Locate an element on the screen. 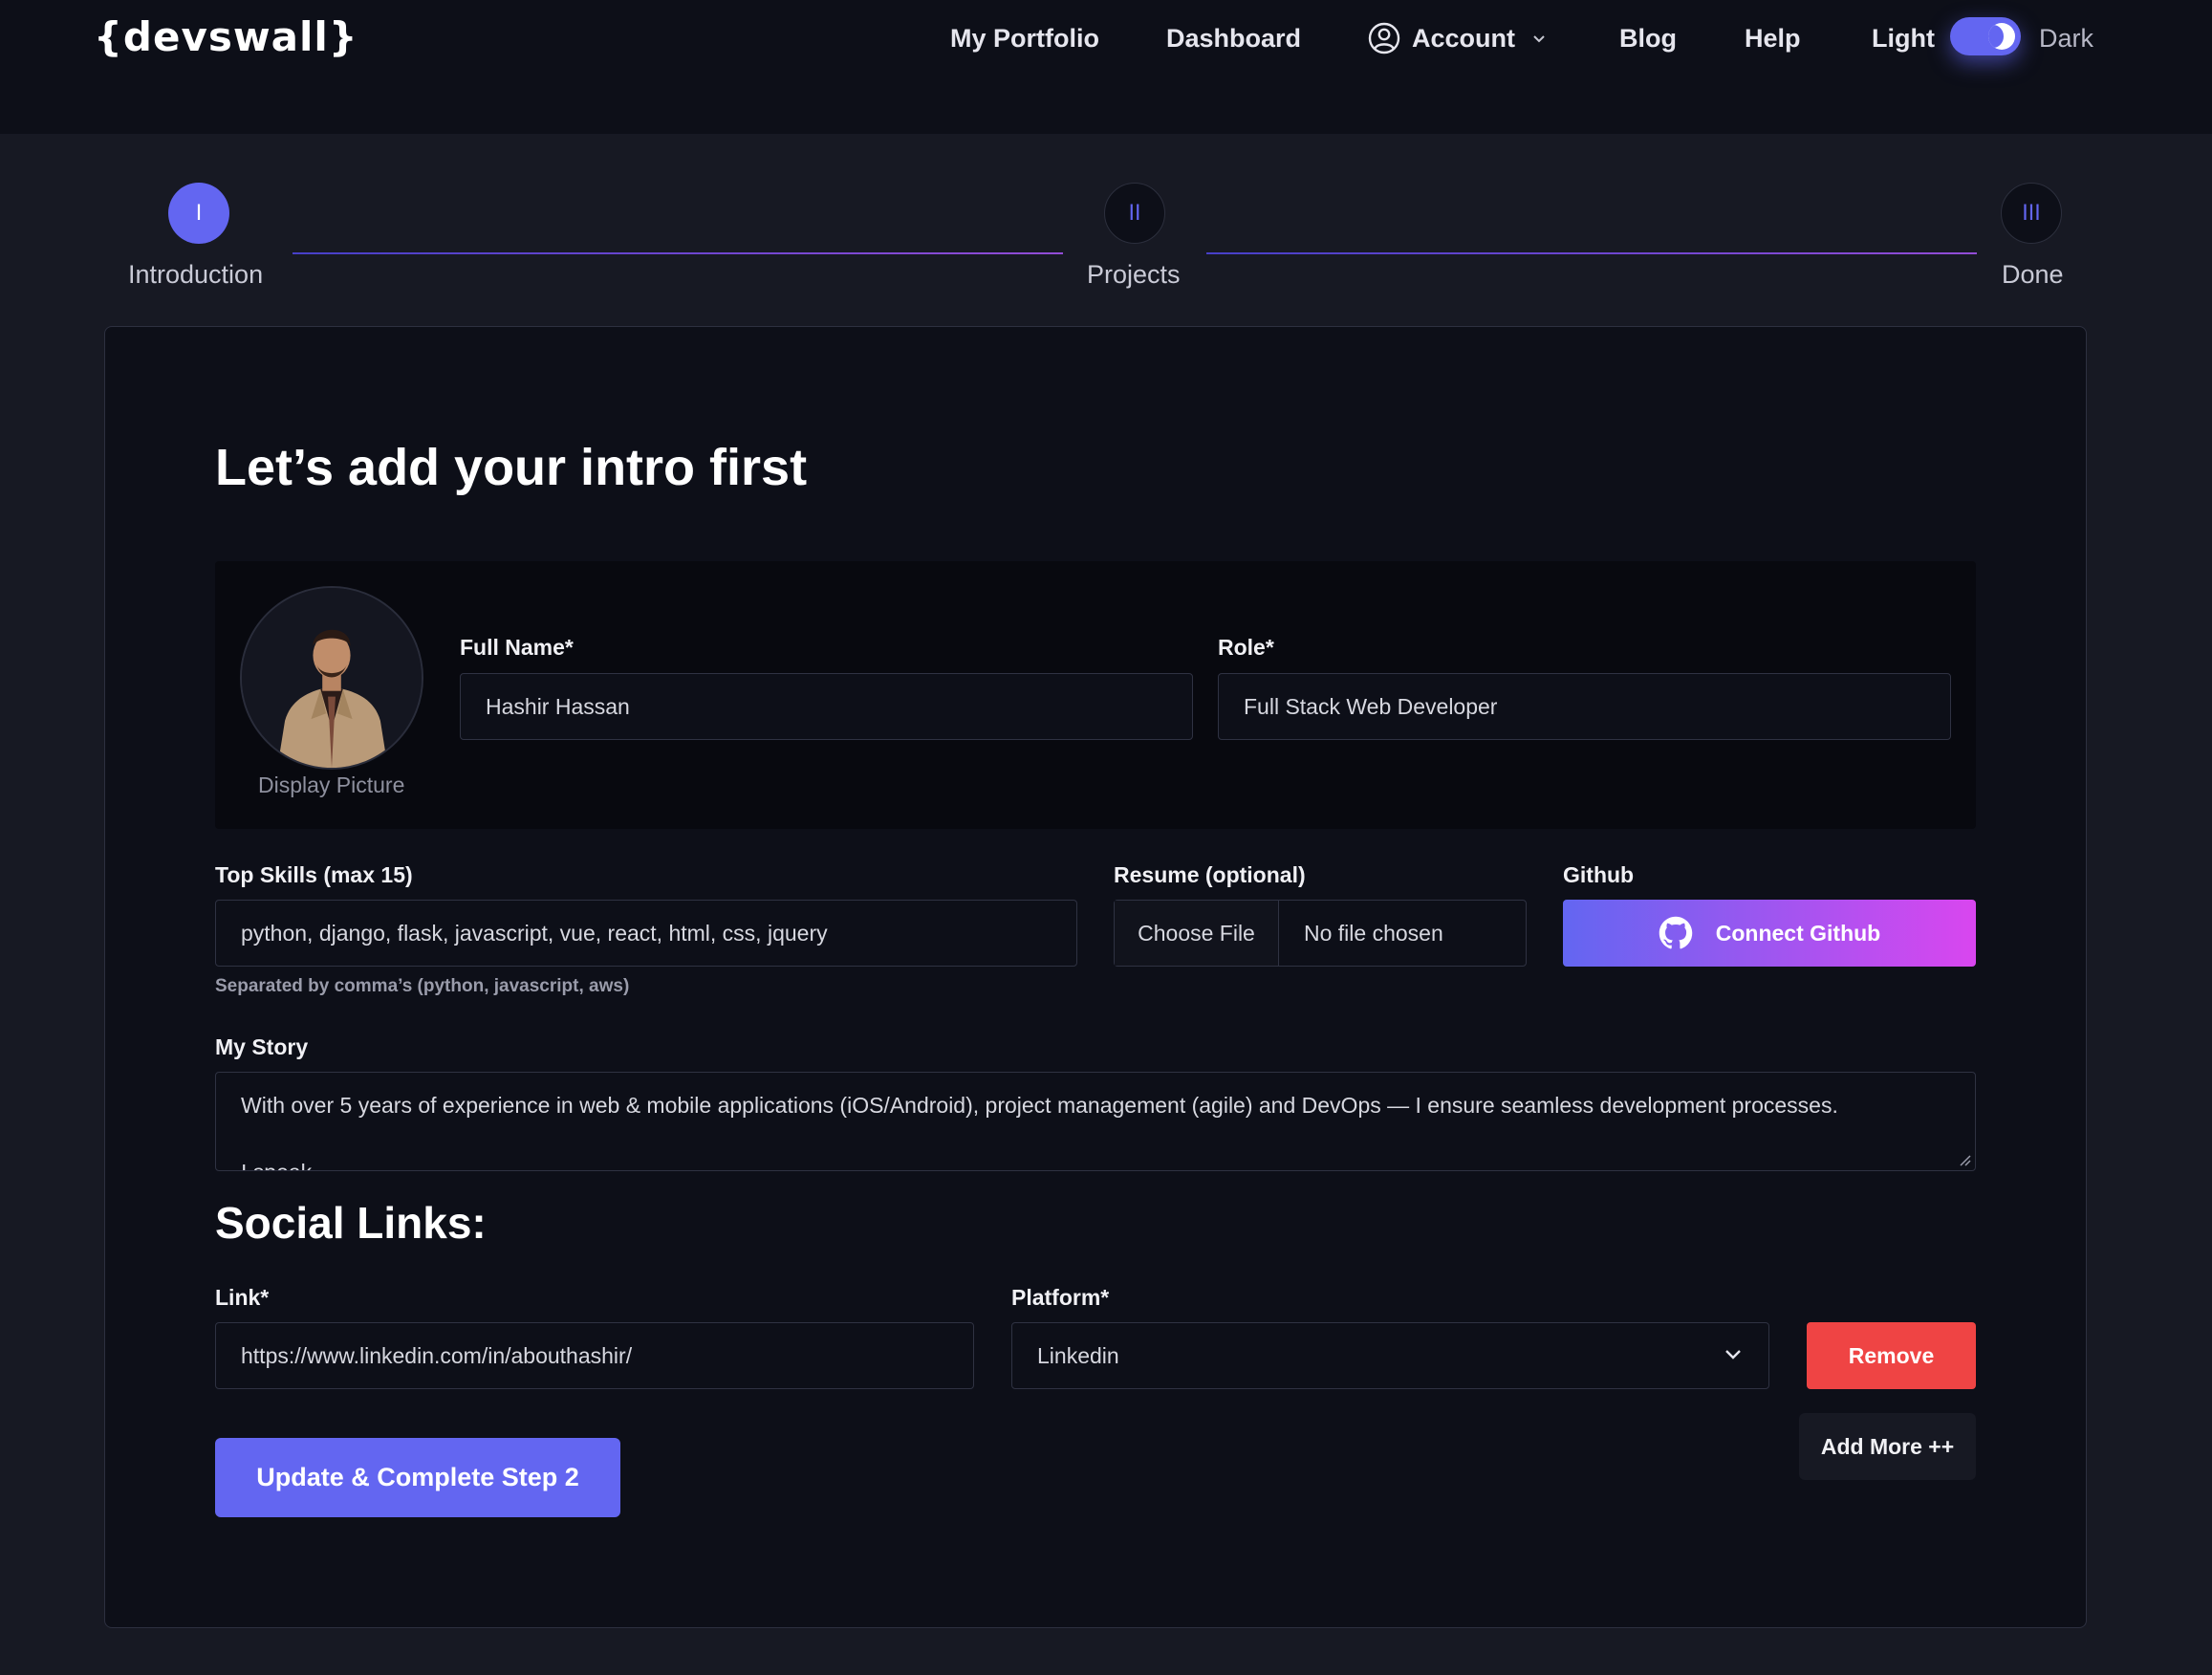  nav-my-portfolio: My Portfolio is located at coordinates (1024, 38).